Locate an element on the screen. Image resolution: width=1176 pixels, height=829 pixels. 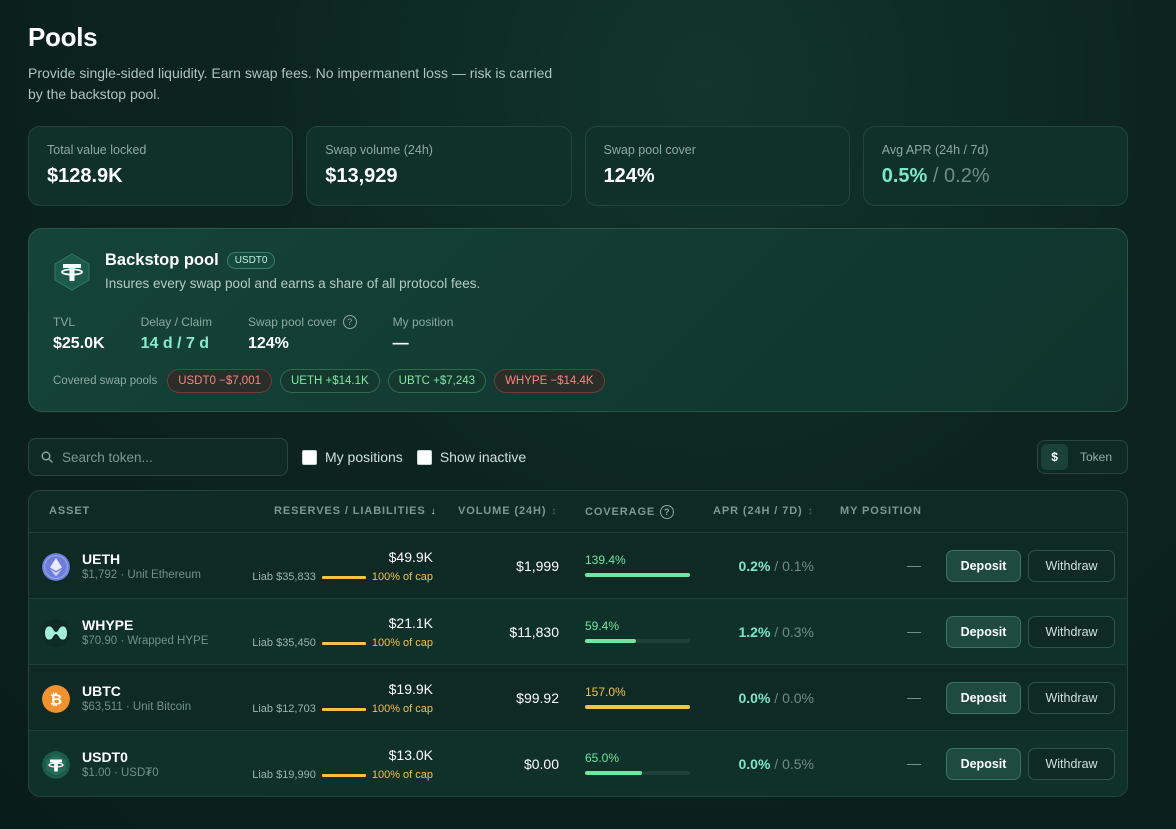
column-header-coverage: COVERAGE ? is located at coordinates (630, 512).